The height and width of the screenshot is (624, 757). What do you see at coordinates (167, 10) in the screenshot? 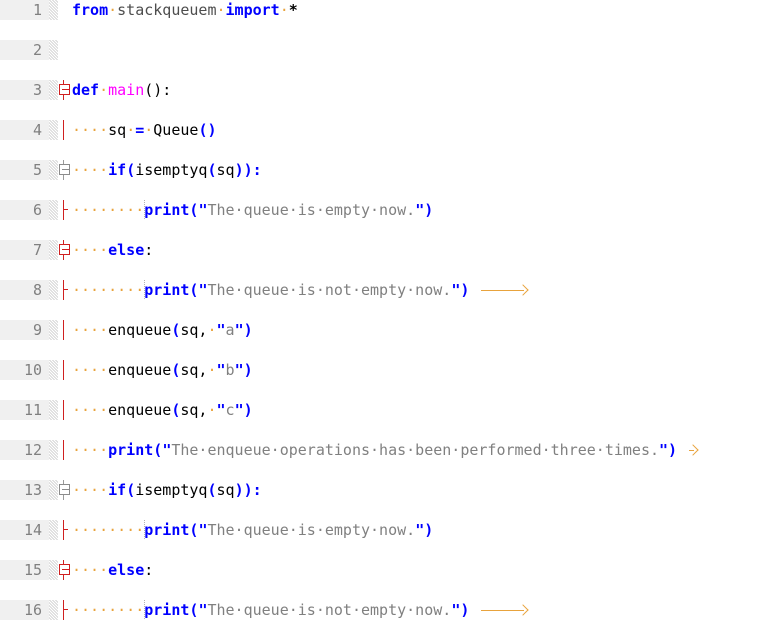
I see `token: stackqueuem` at bounding box center [167, 10].